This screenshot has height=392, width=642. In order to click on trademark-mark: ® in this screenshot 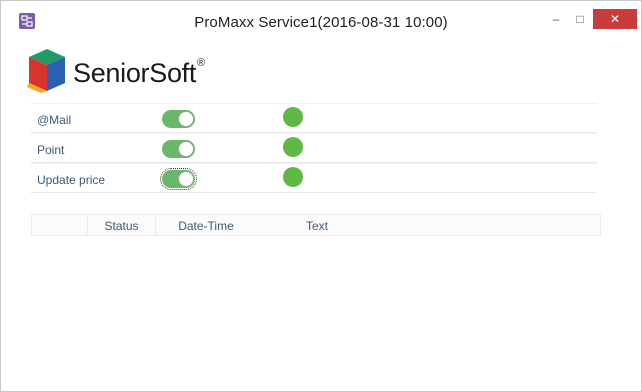, I will do `click(201, 63)`.